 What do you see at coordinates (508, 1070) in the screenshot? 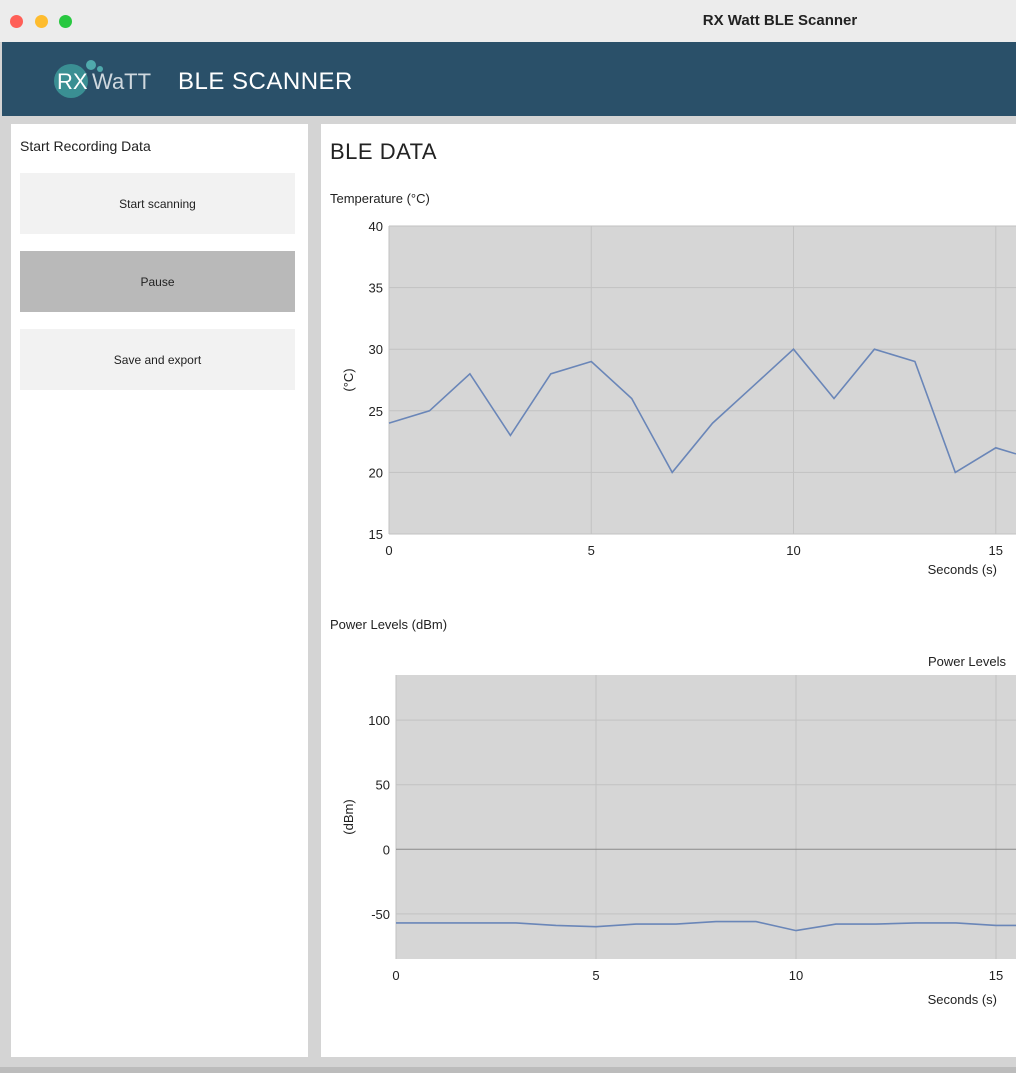
I see `window-bottom-edge` at bounding box center [508, 1070].